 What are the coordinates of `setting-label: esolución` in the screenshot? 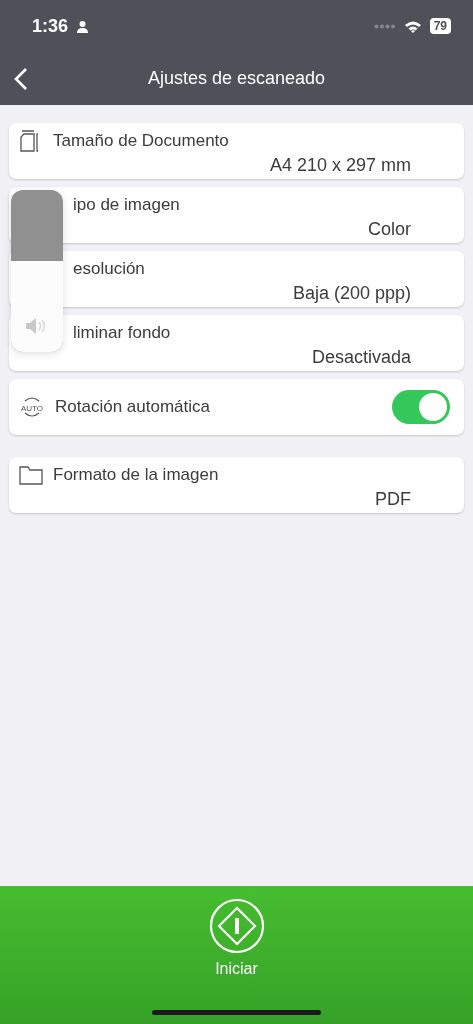 It's located at (109, 269).